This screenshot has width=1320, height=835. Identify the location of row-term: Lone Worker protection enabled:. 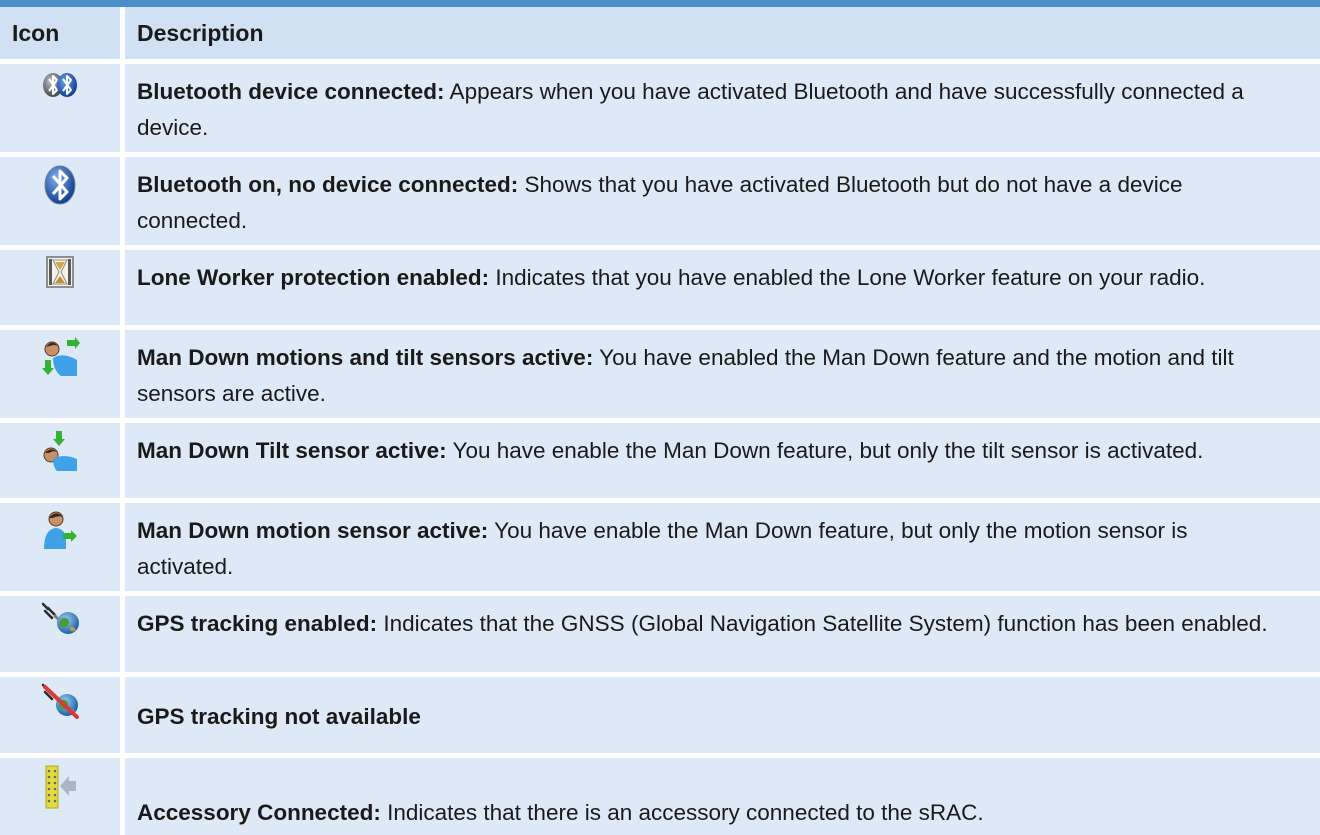
(313, 277).